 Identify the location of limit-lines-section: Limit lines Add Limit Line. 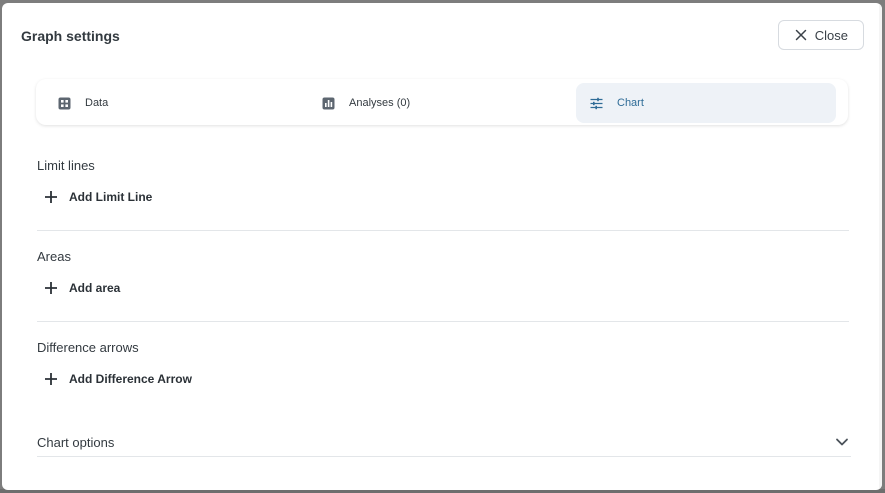
(443, 188).